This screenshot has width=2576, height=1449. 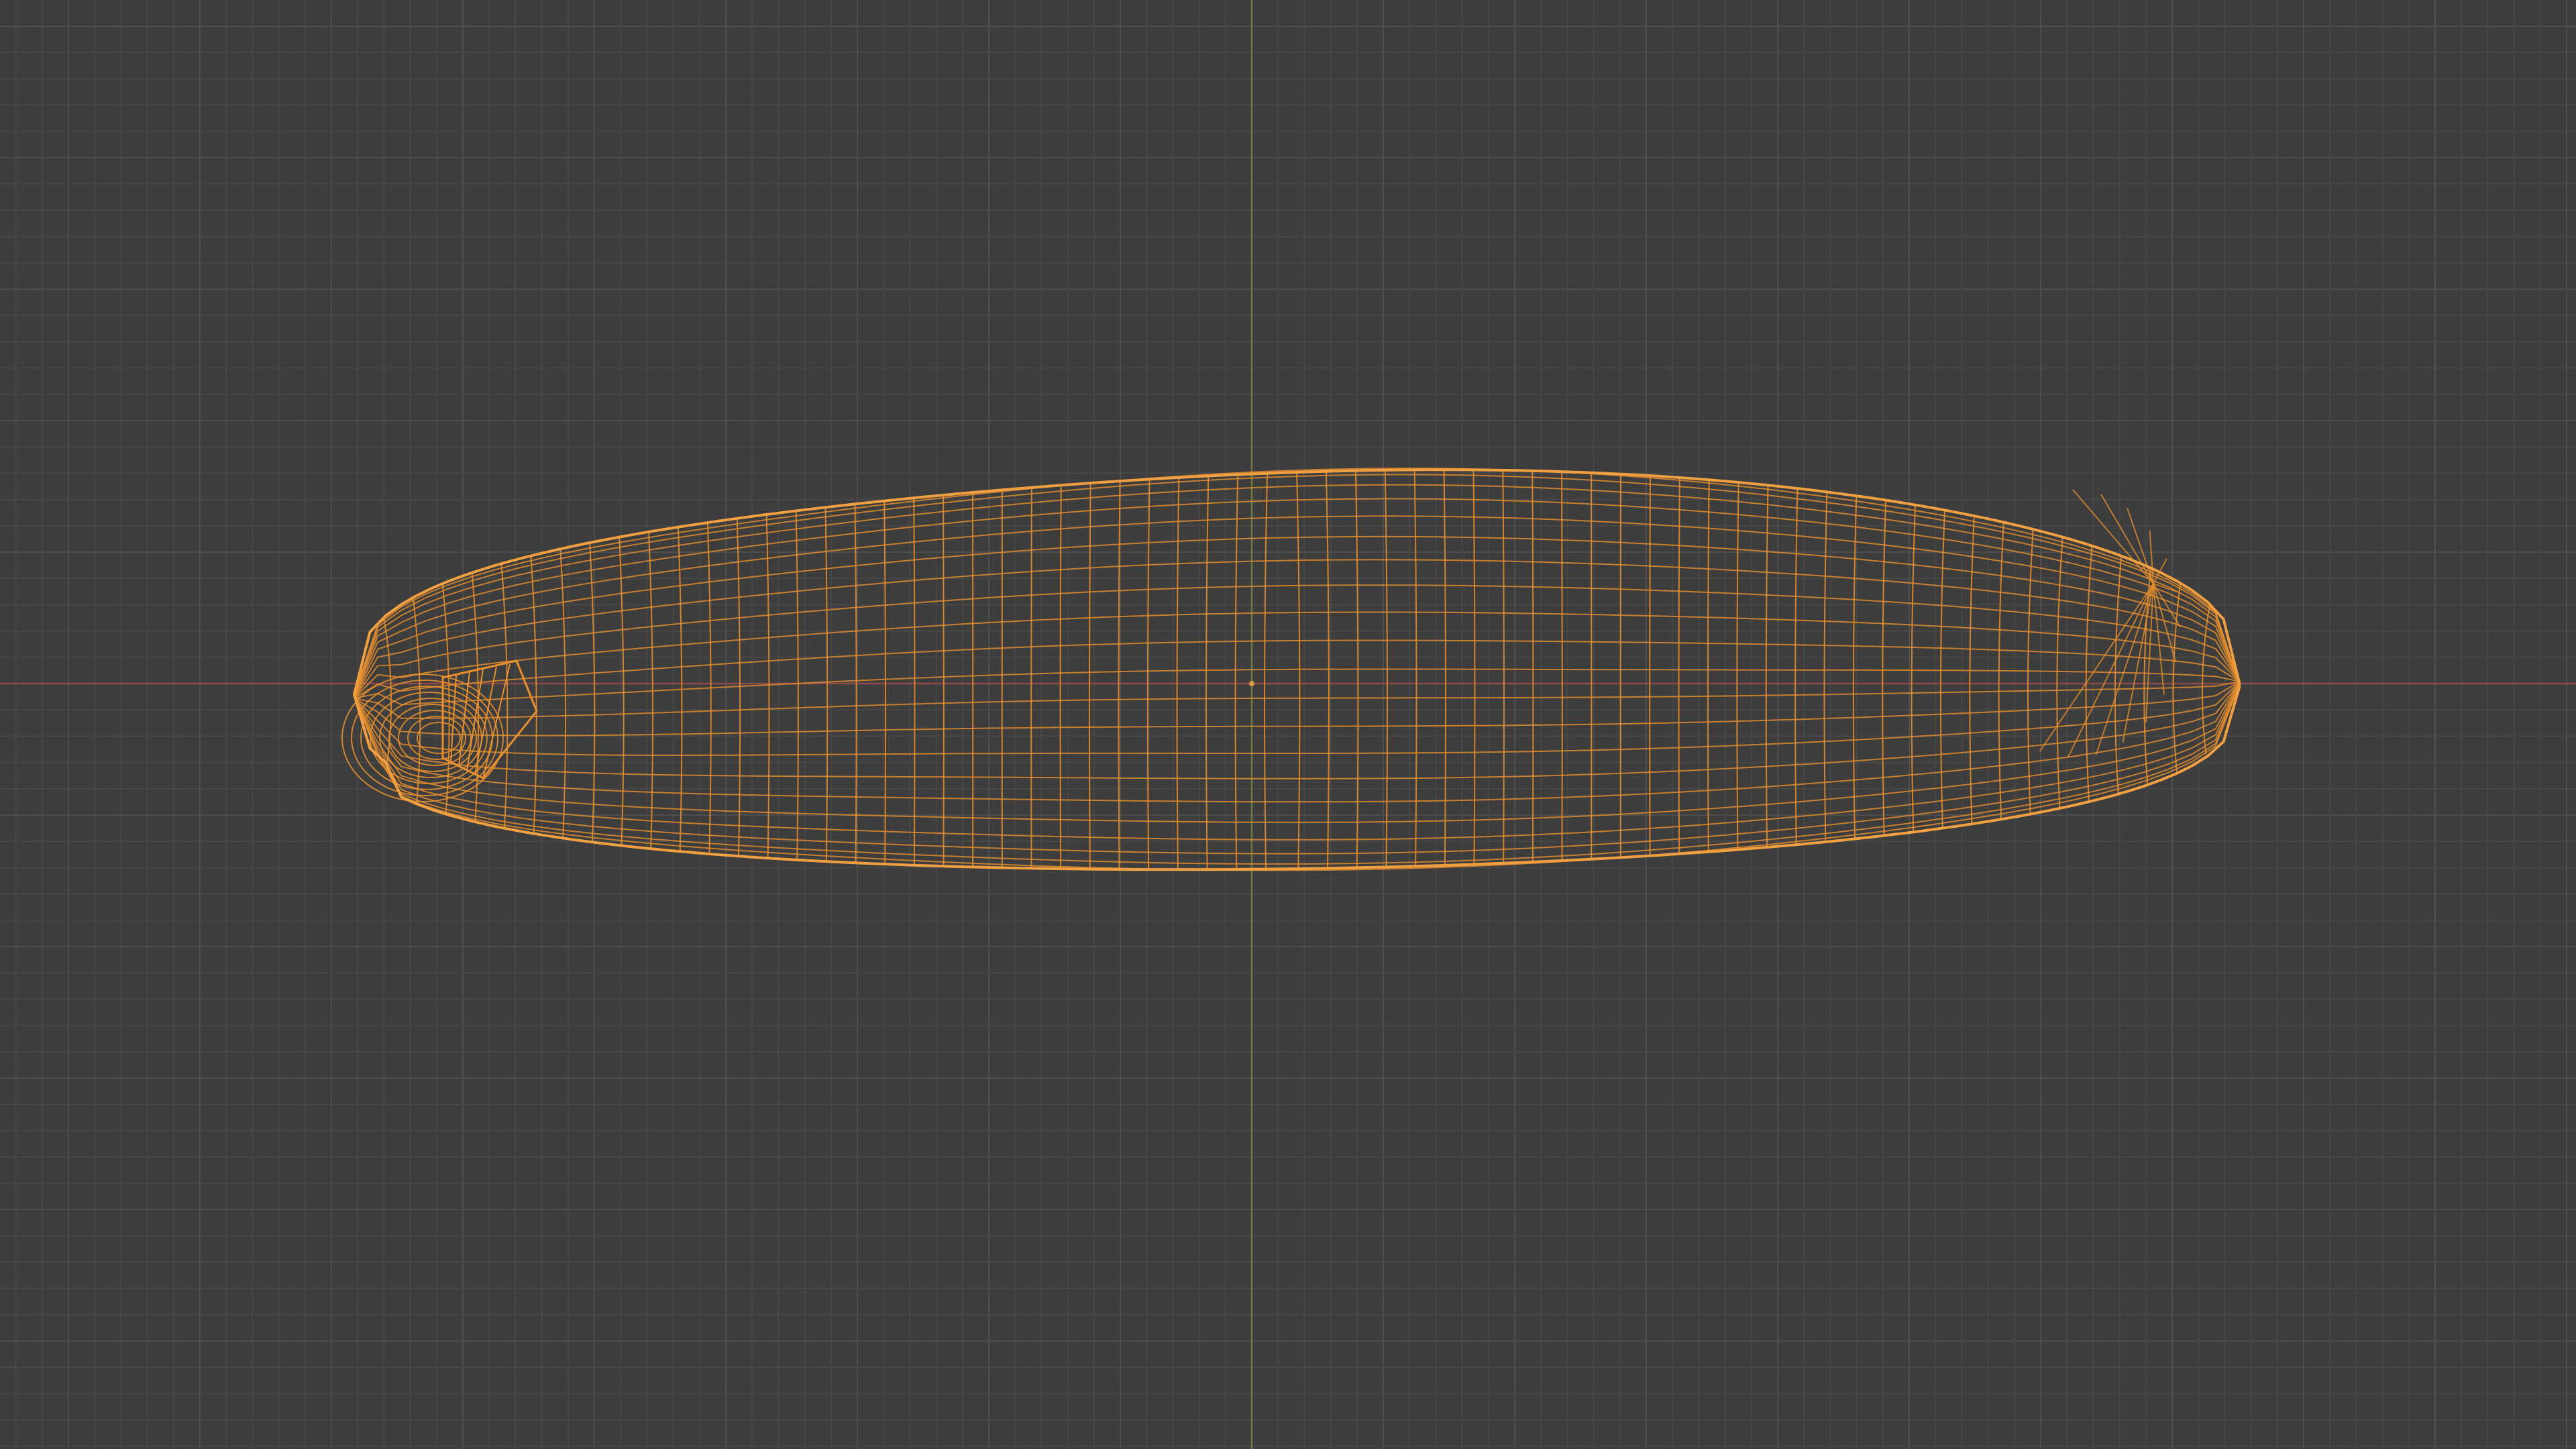 What do you see at coordinates (1251, 683) in the screenshot?
I see `object-origin-point` at bounding box center [1251, 683].